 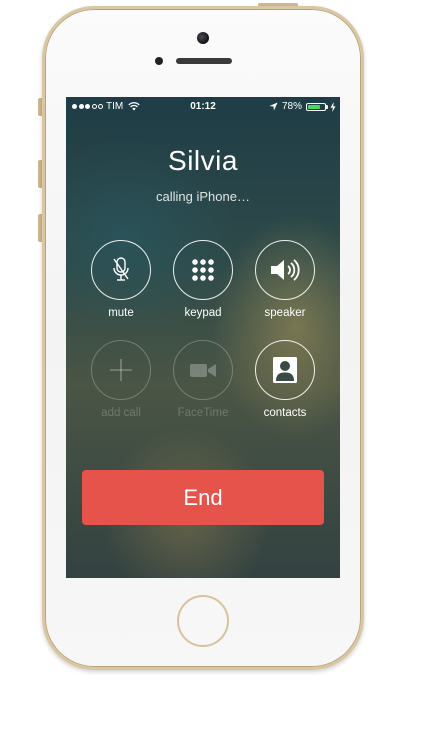 What do you see at coordinates (121, 413) in the screenshot?
I see `add-call-label: add call` at bounding box center [121, 413].